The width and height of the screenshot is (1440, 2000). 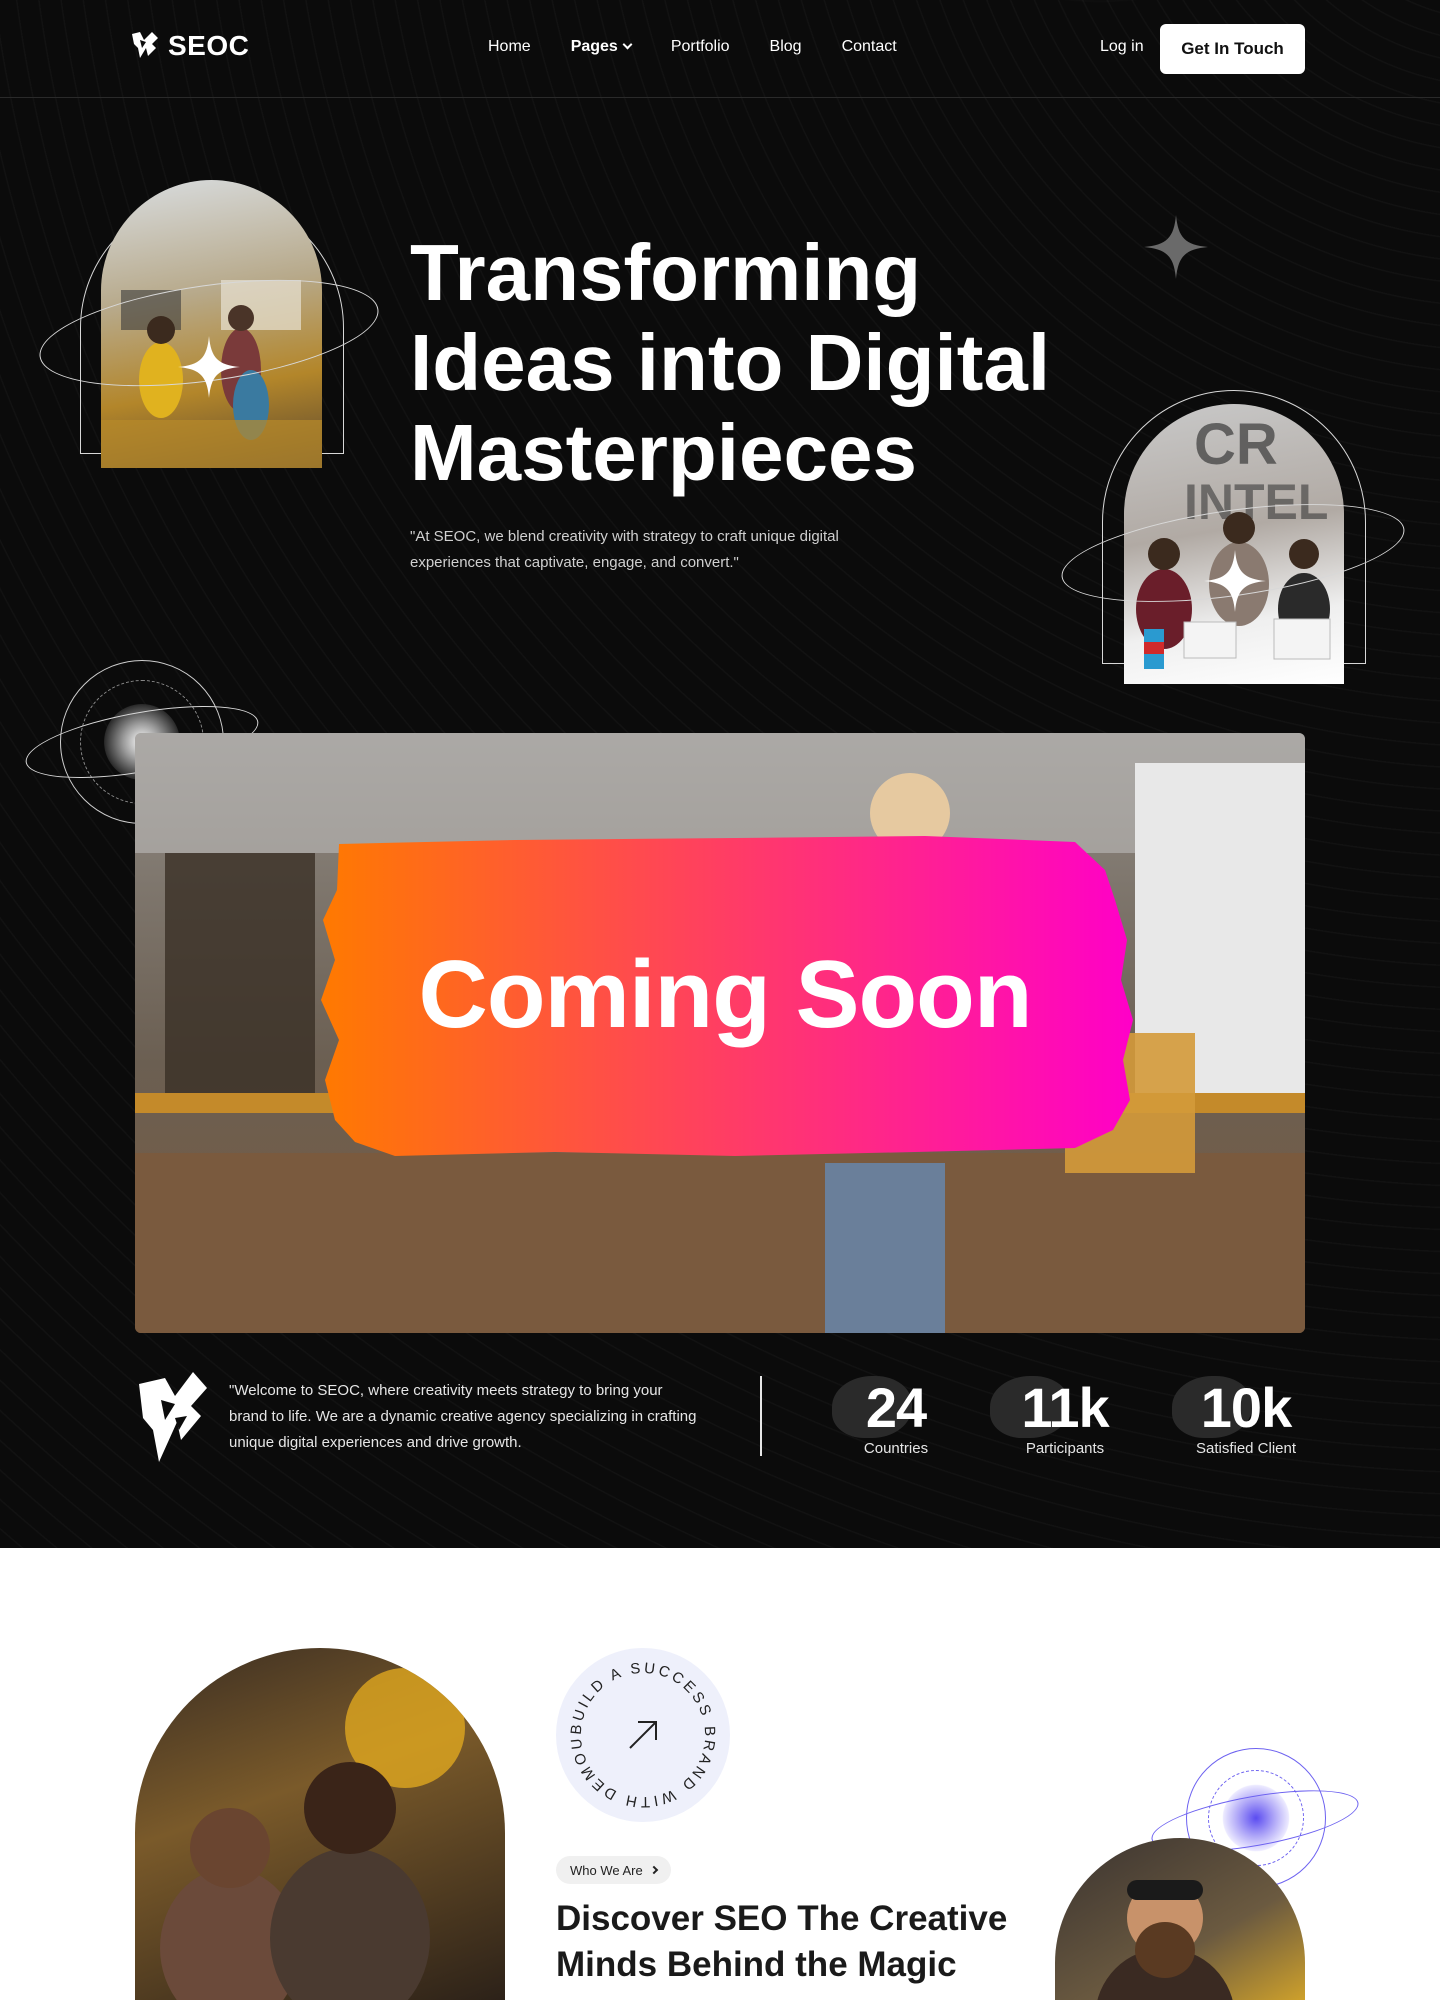 I want to click on arrow-up-right-icon, so click(x=643, y=1735).